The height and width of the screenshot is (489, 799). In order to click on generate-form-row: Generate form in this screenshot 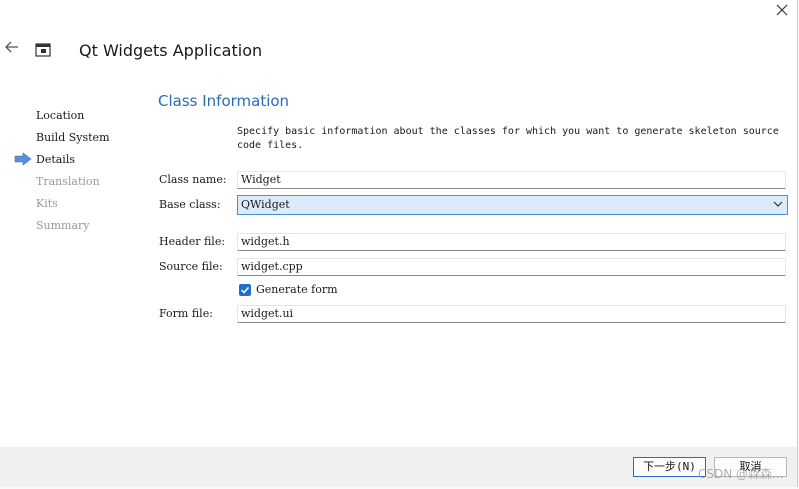, I will do `click(288, 289)`.